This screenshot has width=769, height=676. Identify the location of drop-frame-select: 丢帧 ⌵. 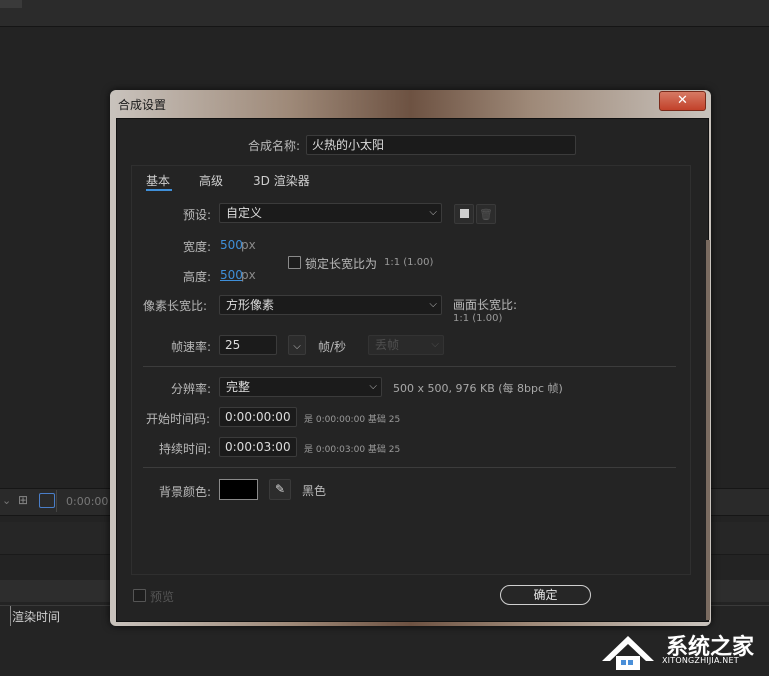
(406, 345).